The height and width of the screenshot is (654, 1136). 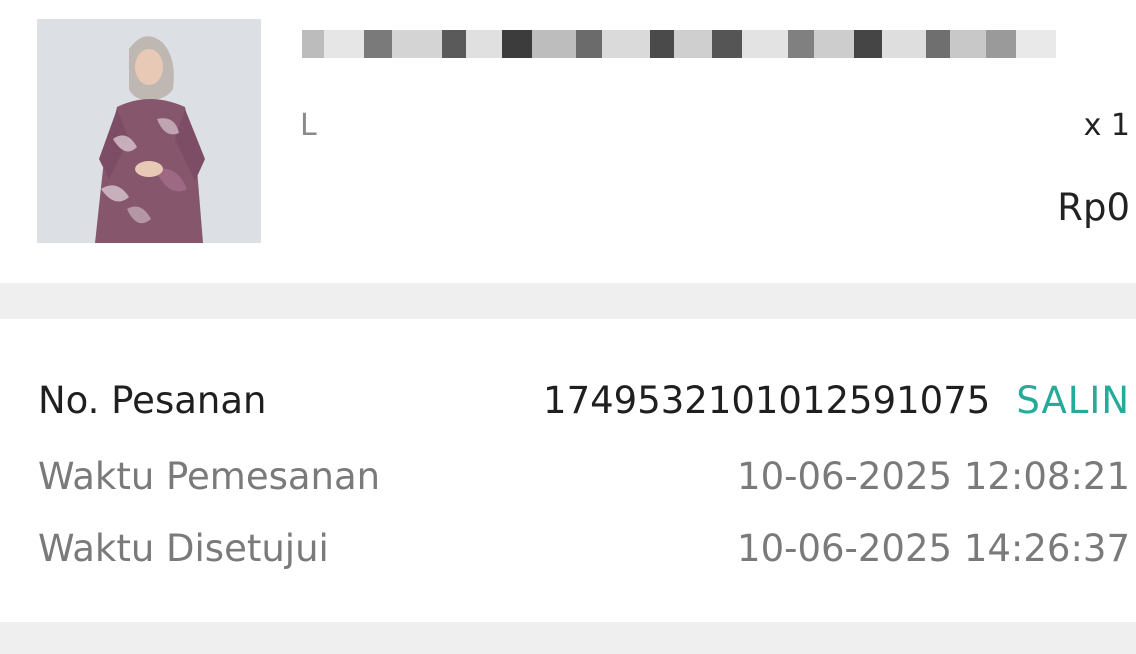 I want to click on product-photo-icon, so click(x=149, y=131).